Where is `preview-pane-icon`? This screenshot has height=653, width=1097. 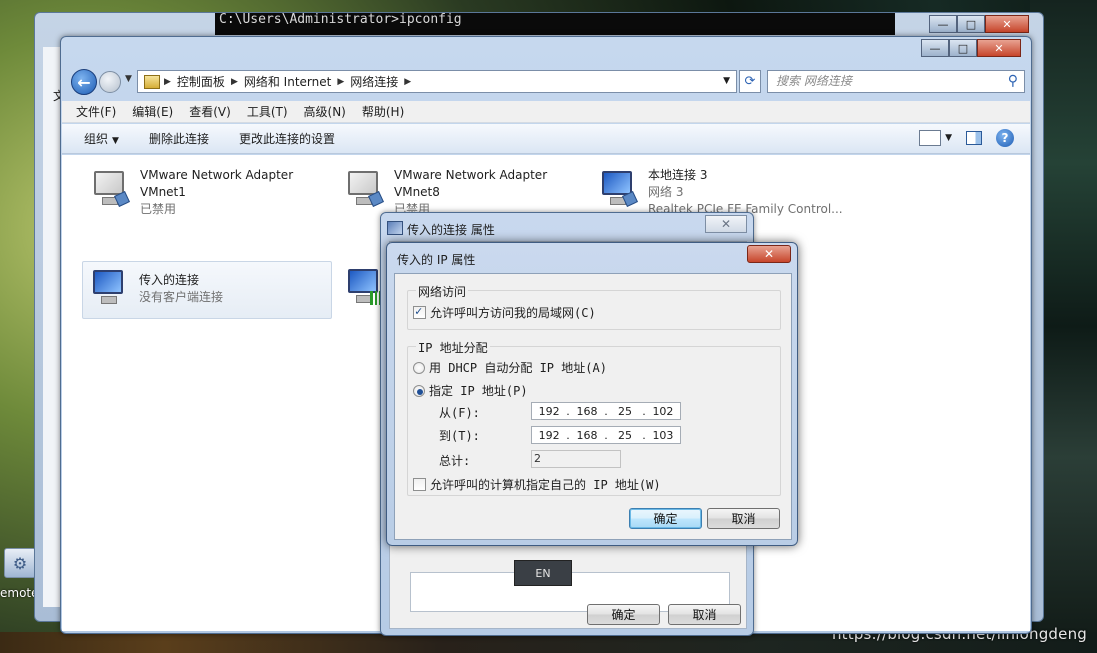
preview-pane-icon is located at coordinates (974, 138).